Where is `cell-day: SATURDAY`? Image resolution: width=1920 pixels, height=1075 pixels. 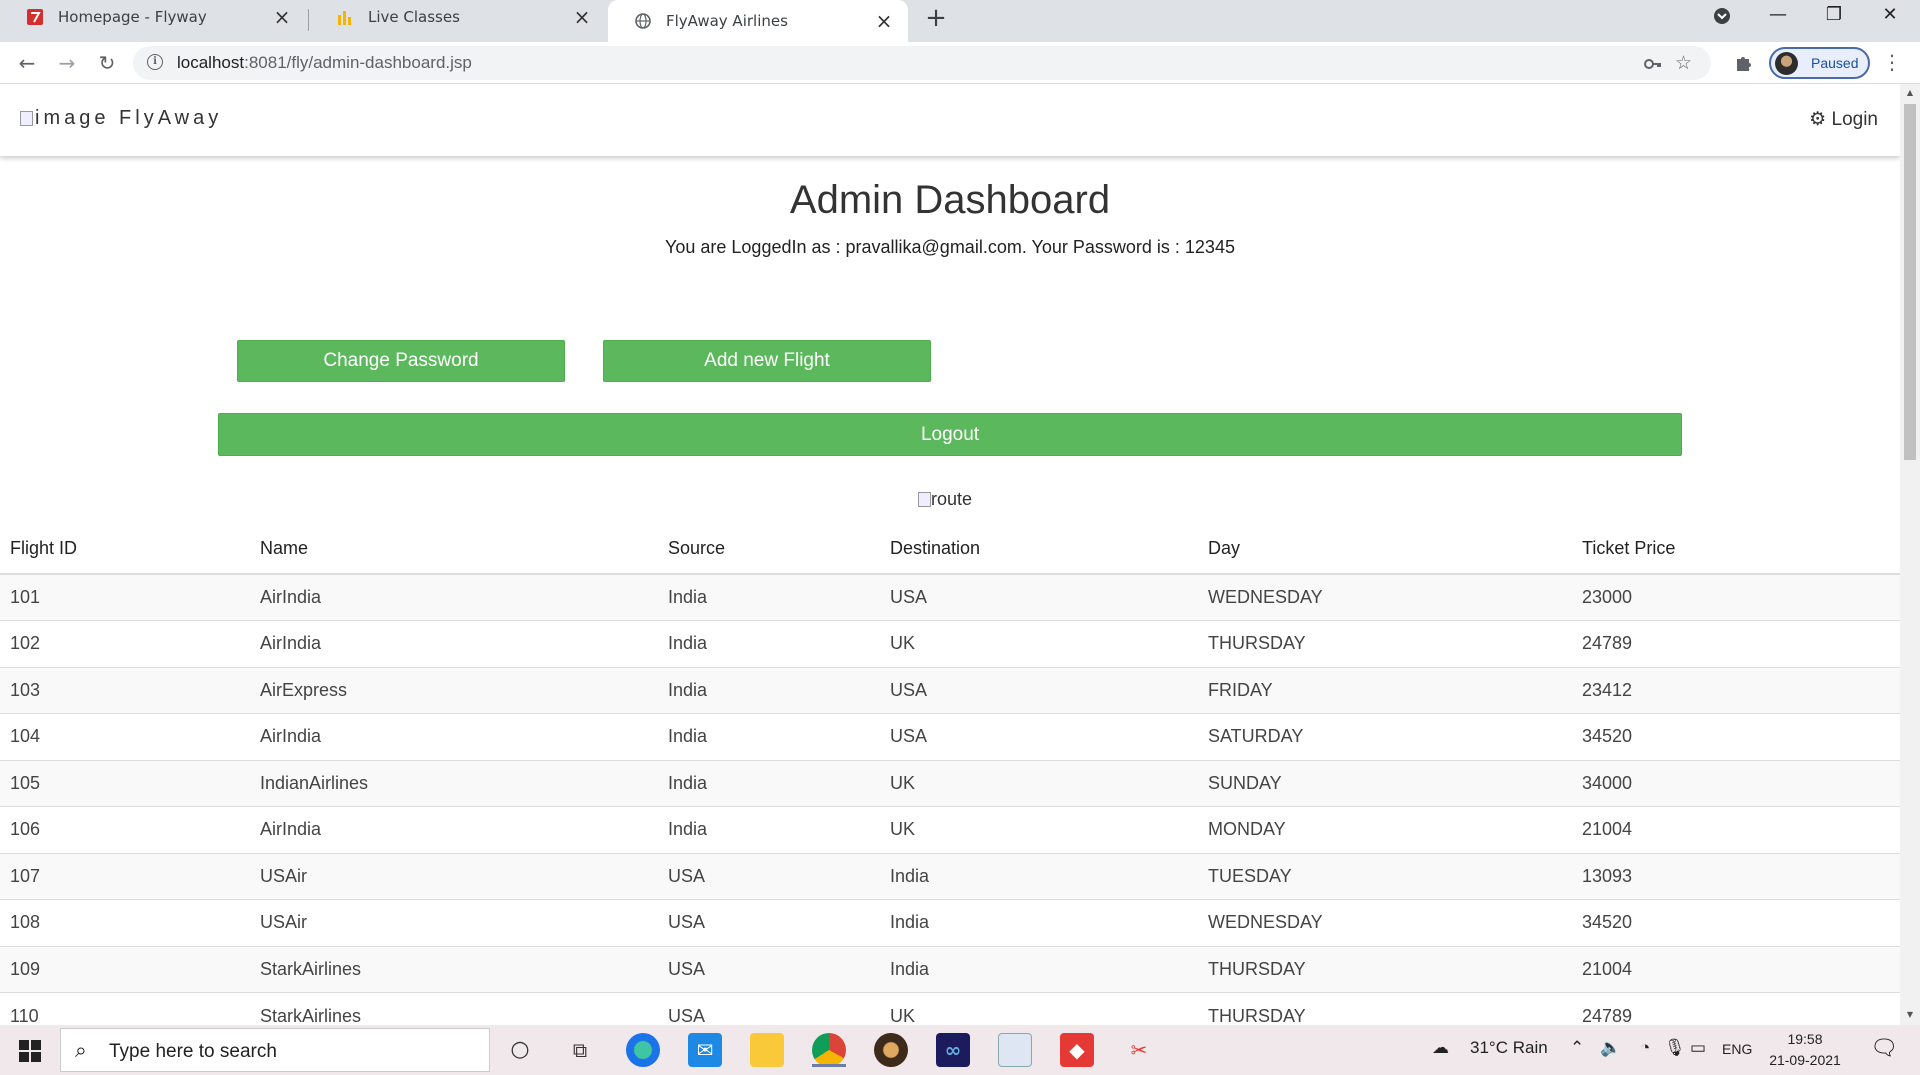 cell-day: SATURDAY is located at coordinates (1385, 736).